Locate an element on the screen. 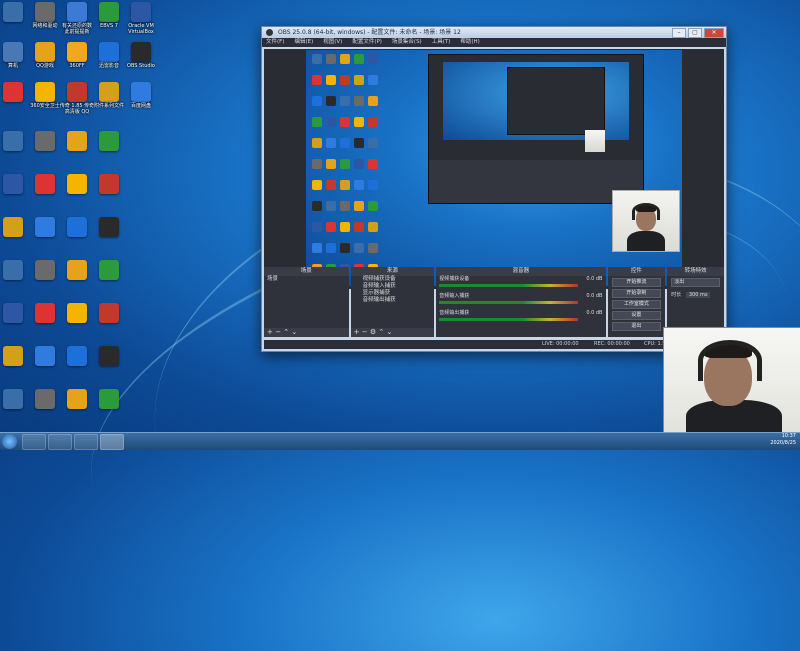 The height and width of the screenshot is (651, 800). source-item: 视频捕获设备 is located at coordinates (393, 279).